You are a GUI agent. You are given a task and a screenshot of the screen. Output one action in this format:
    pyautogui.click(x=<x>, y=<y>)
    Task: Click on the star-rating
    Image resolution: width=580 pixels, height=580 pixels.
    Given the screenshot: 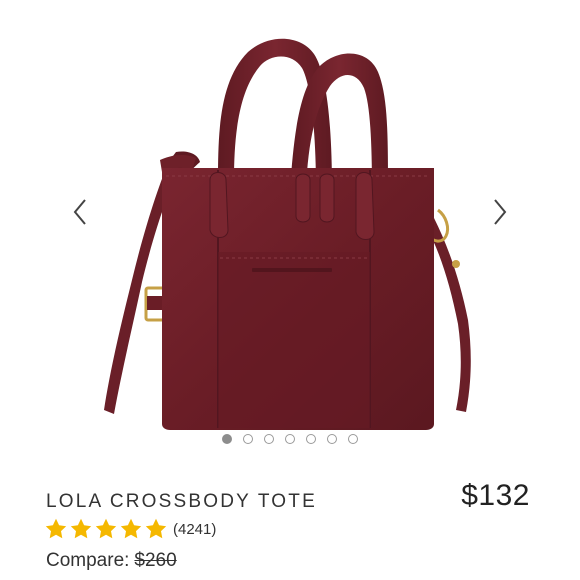 What is the action you would take?
    pyautogui.click(x=106, y=529)
    